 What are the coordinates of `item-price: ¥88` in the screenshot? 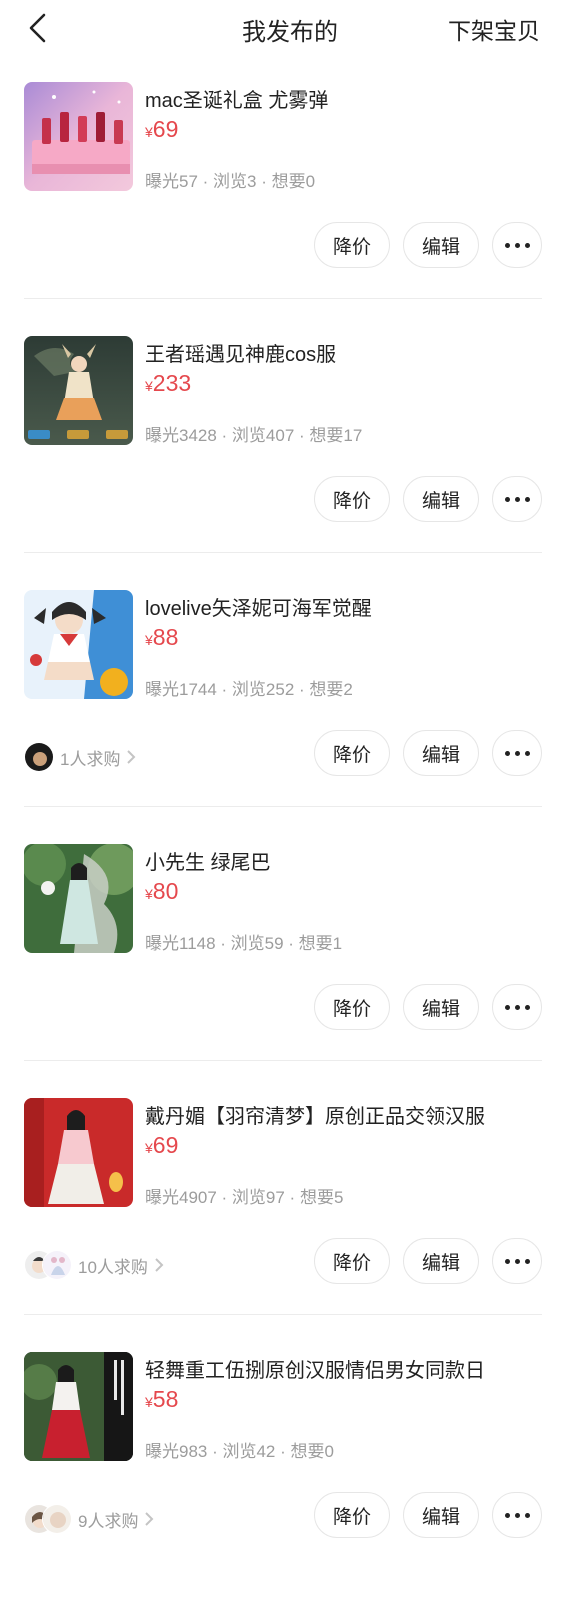 It's located at (162, 637).